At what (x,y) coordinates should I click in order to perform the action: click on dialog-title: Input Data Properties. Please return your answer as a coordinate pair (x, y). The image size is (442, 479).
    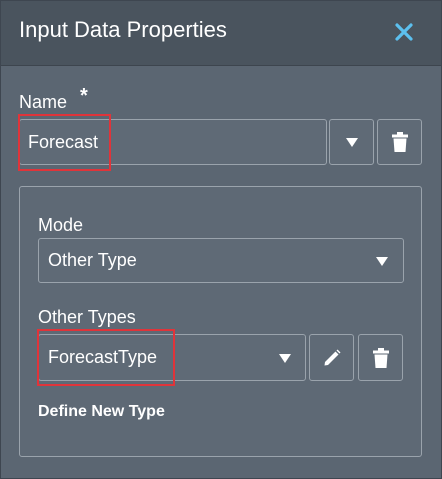
    Looking at the image, I should click on (123, 29).